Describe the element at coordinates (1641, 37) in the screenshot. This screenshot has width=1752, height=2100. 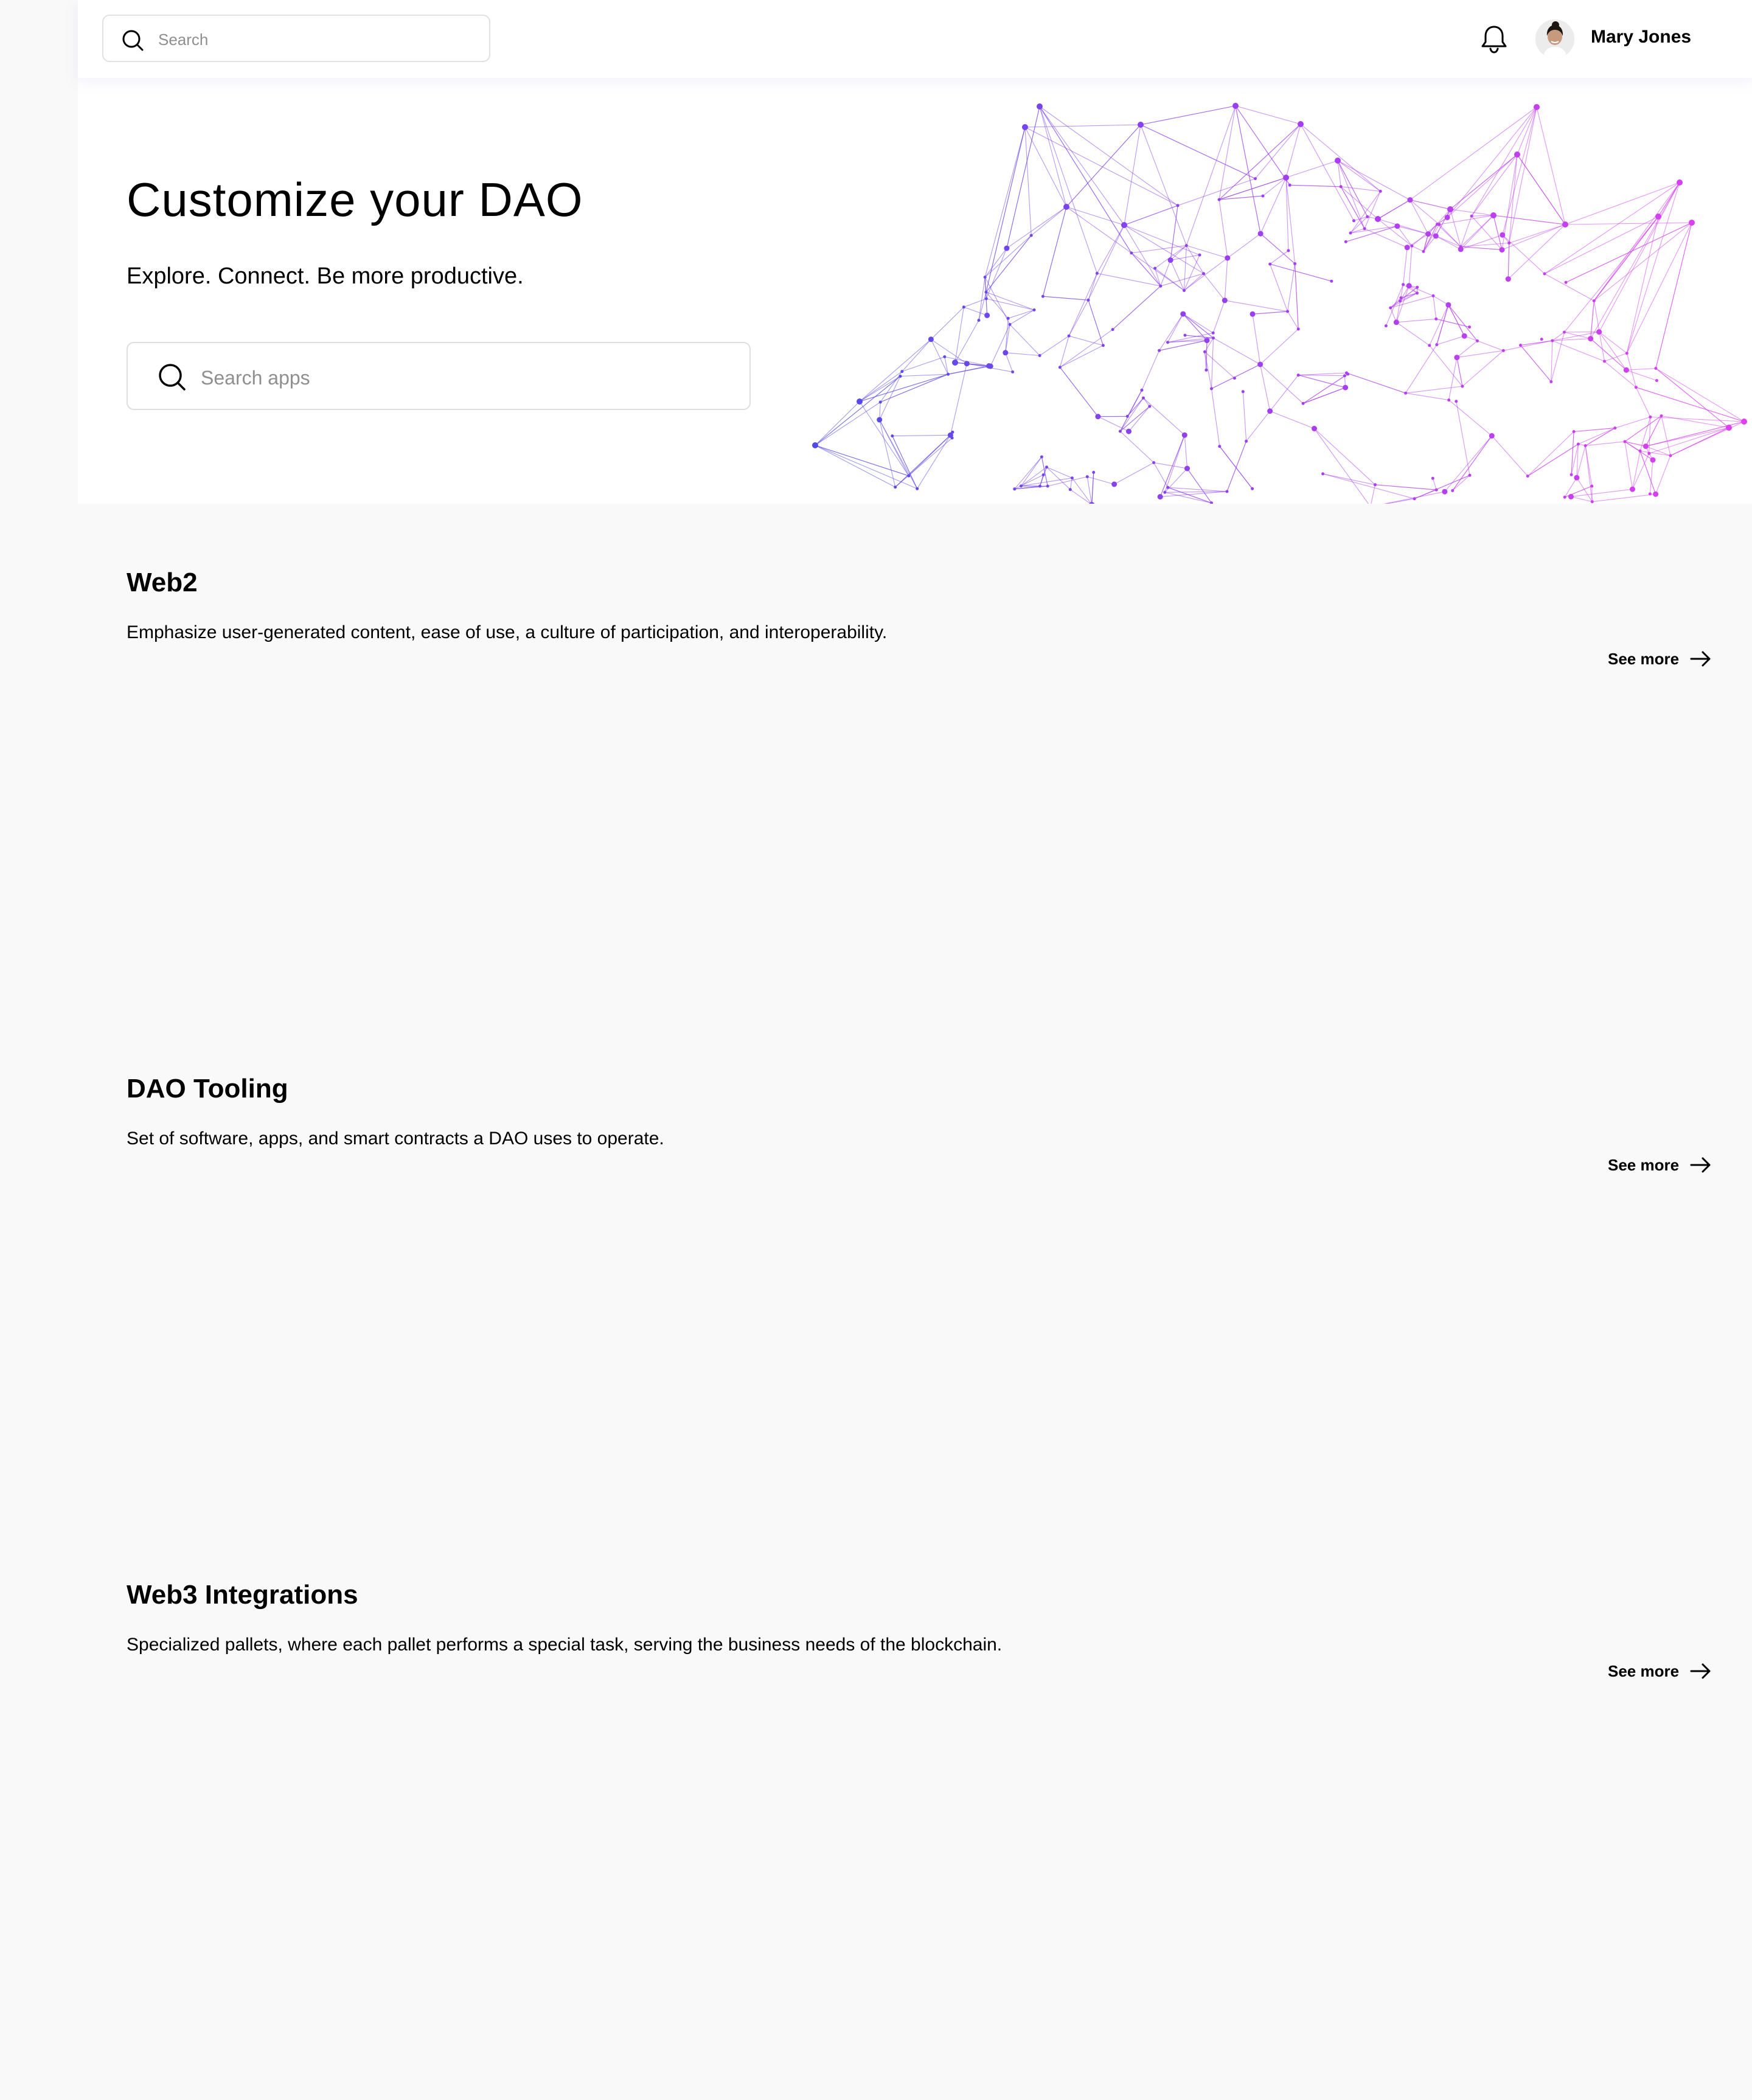
I see `user-name: Mary Jones` at that location.